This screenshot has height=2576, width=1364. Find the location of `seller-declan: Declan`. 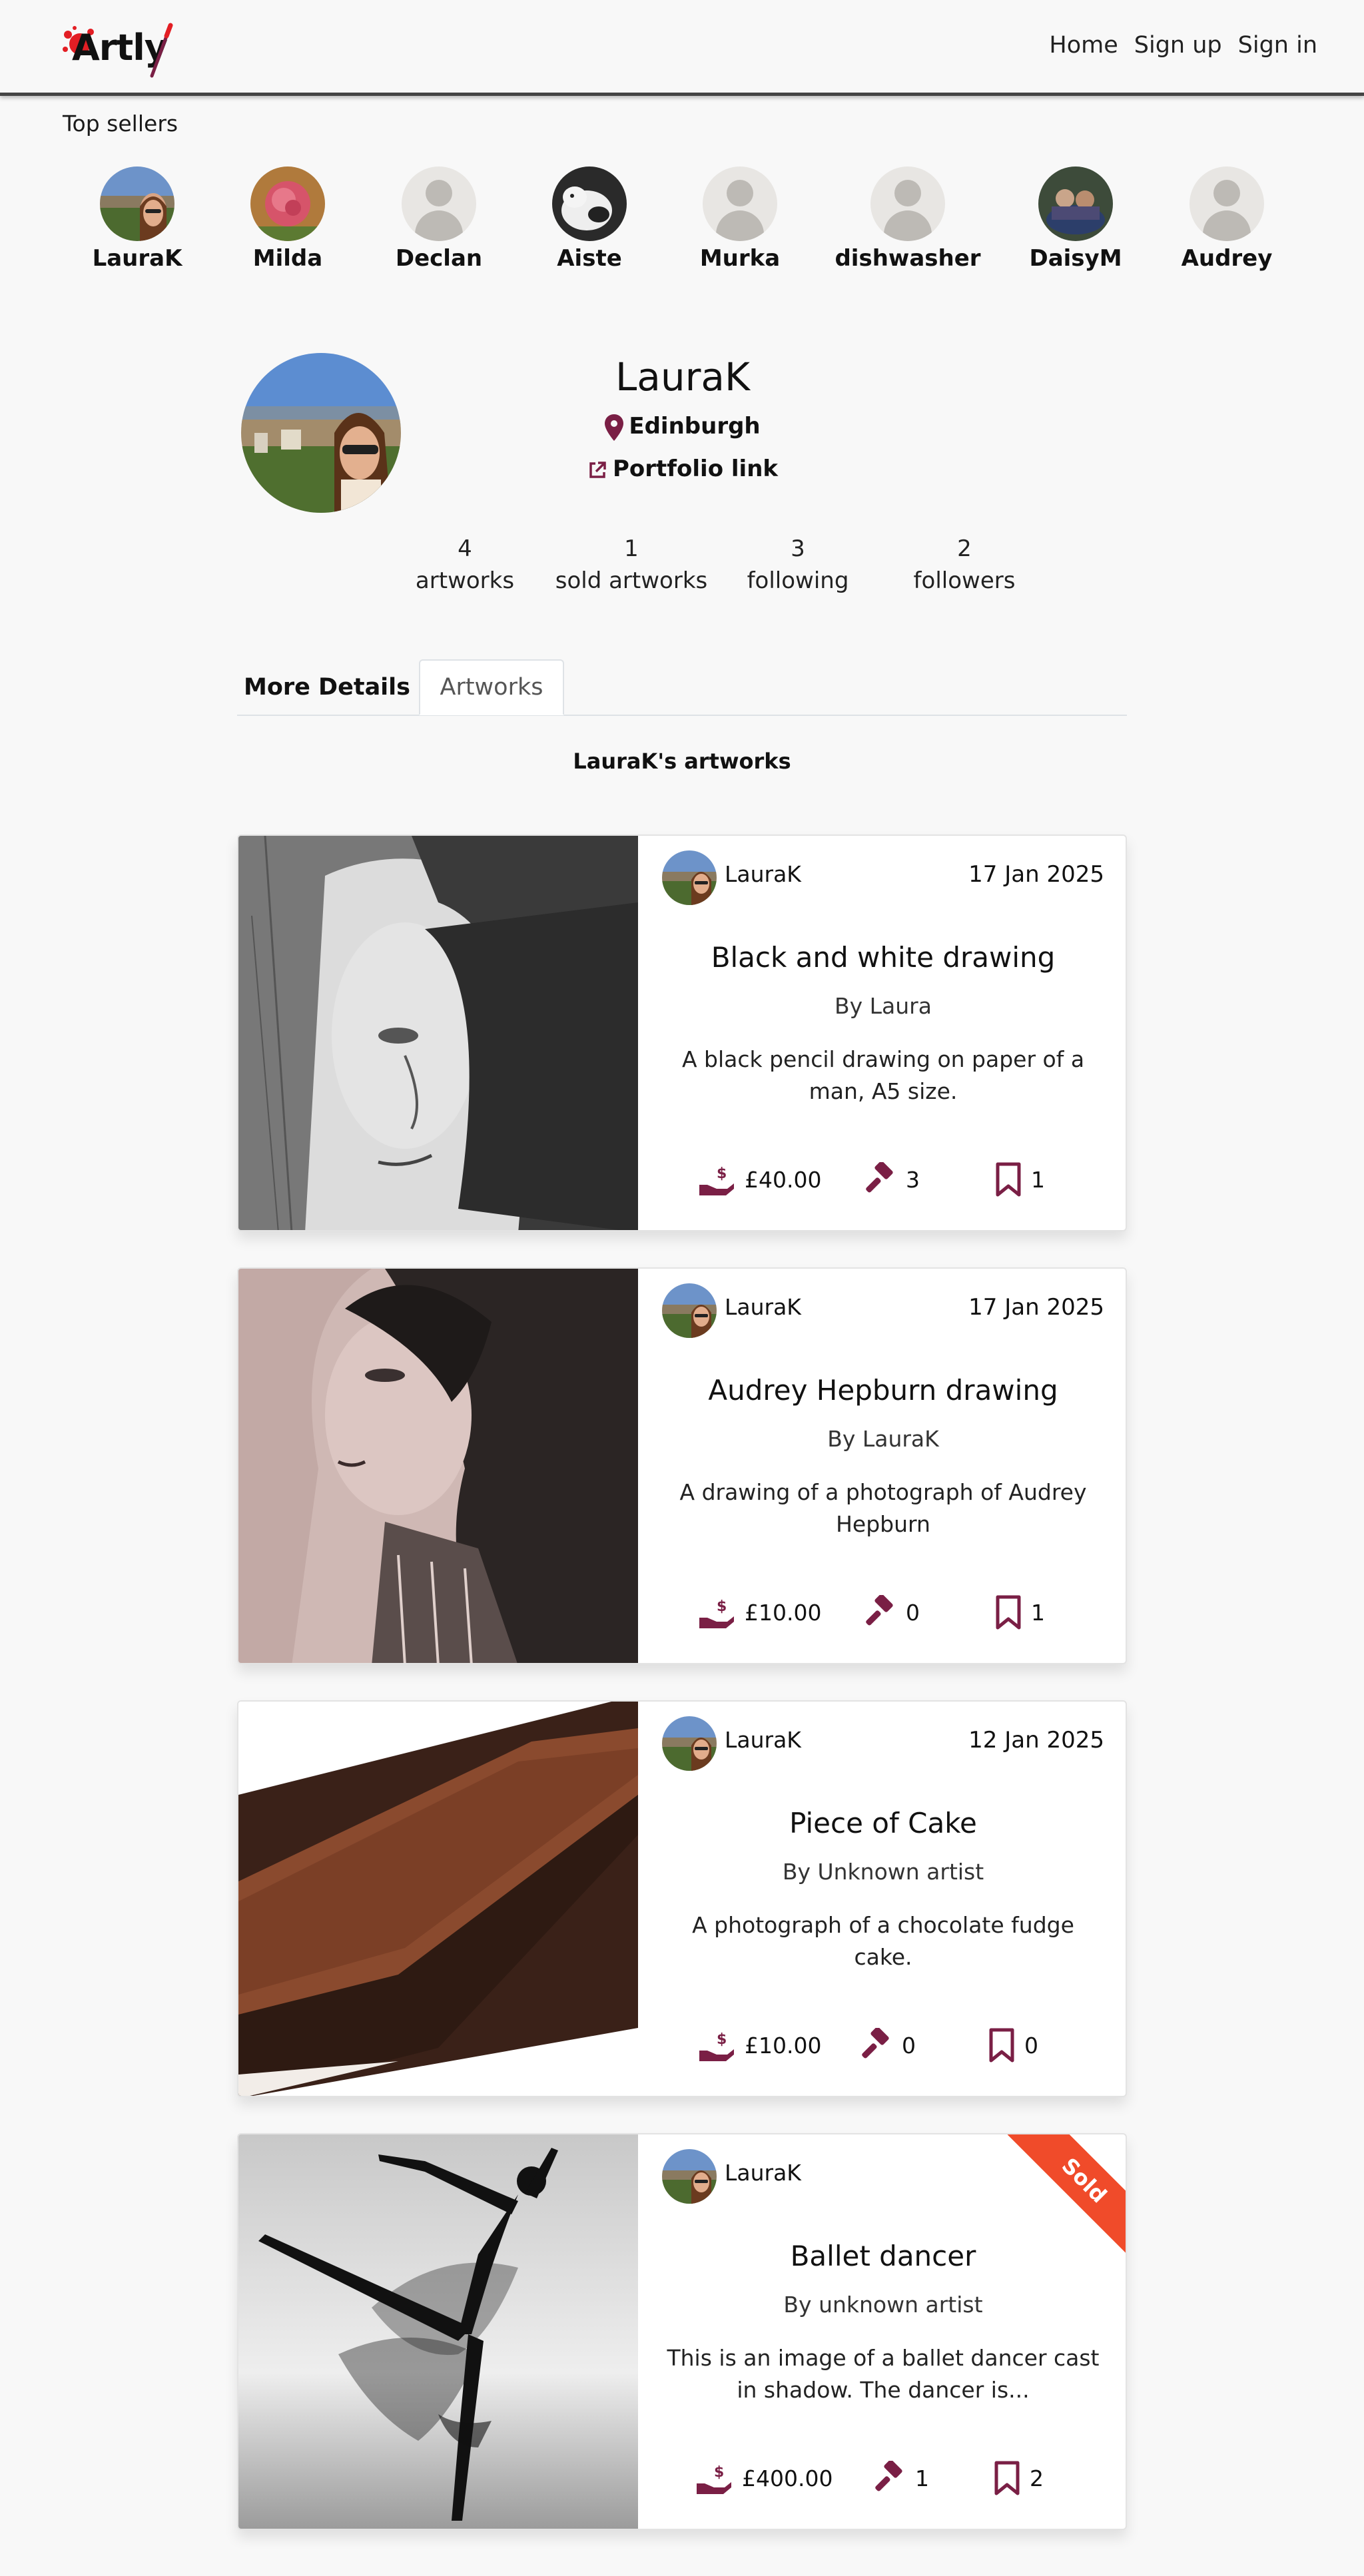

seller-declan: Declan is located at coordinates (439, 219).